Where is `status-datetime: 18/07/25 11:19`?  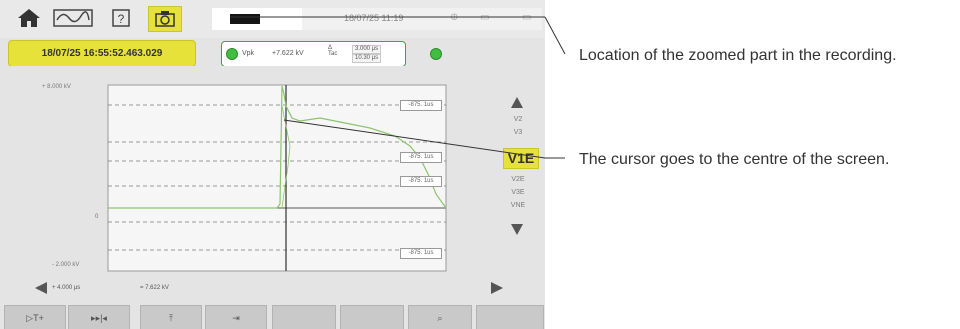 status-datetime: 18/07/25 11:19 is located at coordinates (374, 18).